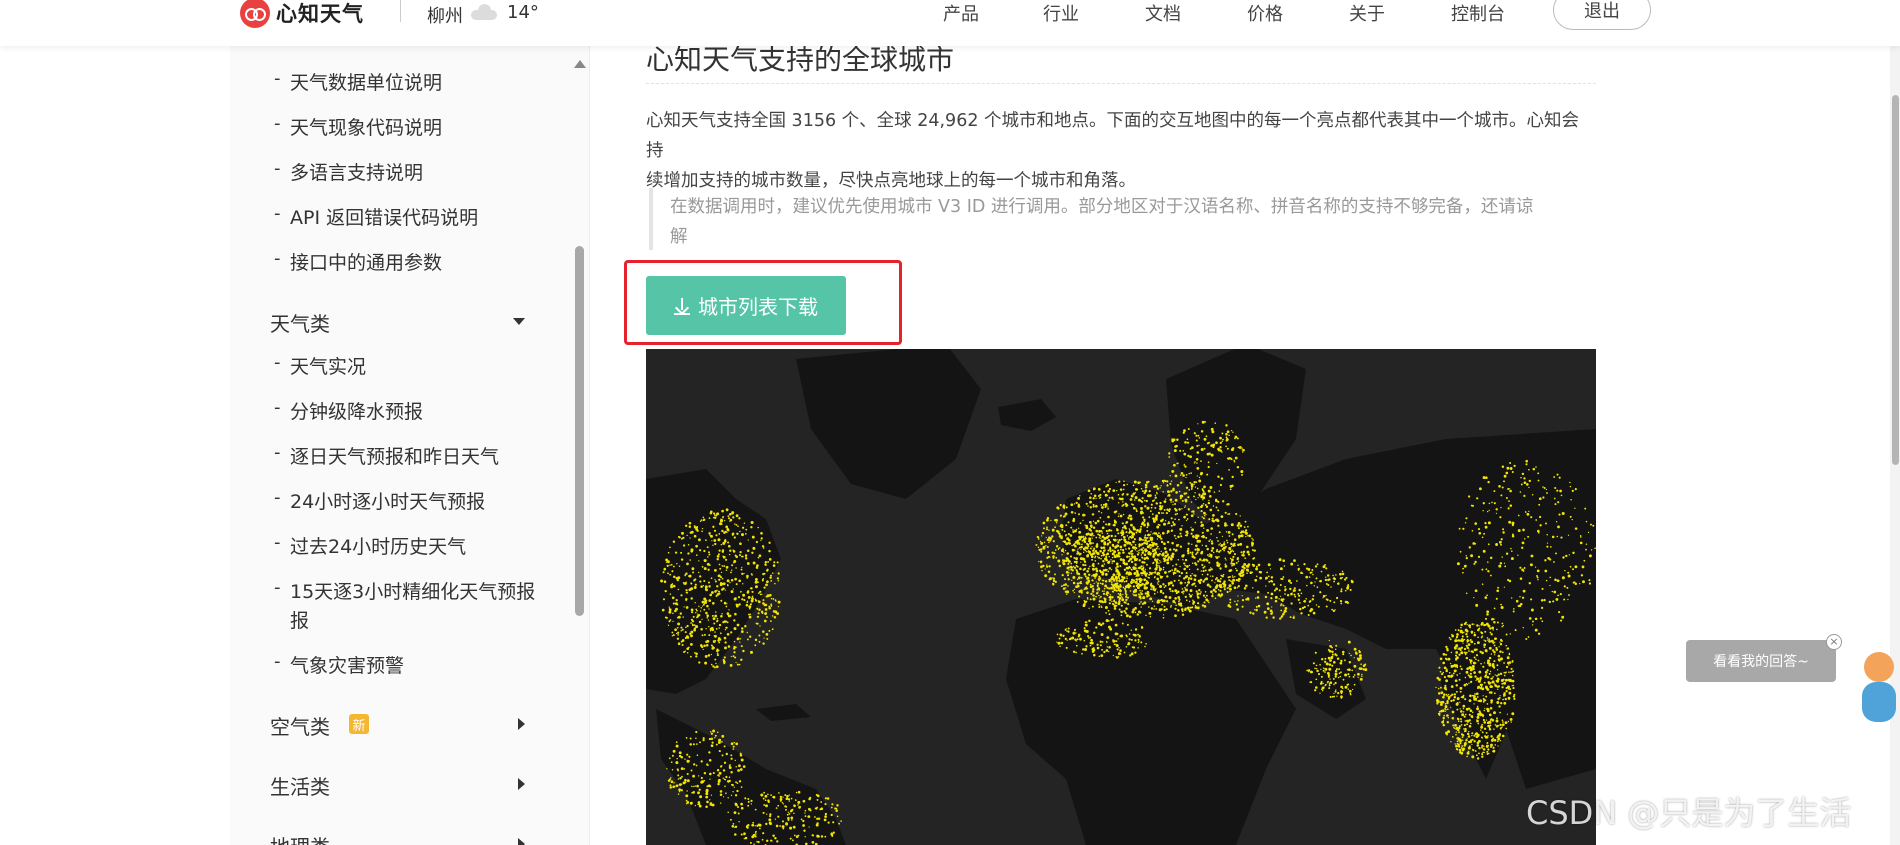 Image resolution: width=1900 pixels, height=845 pixels. Describe the element at coordinates (1602, 15) in the screenshot. I see `logout-button: 退出` at that location.